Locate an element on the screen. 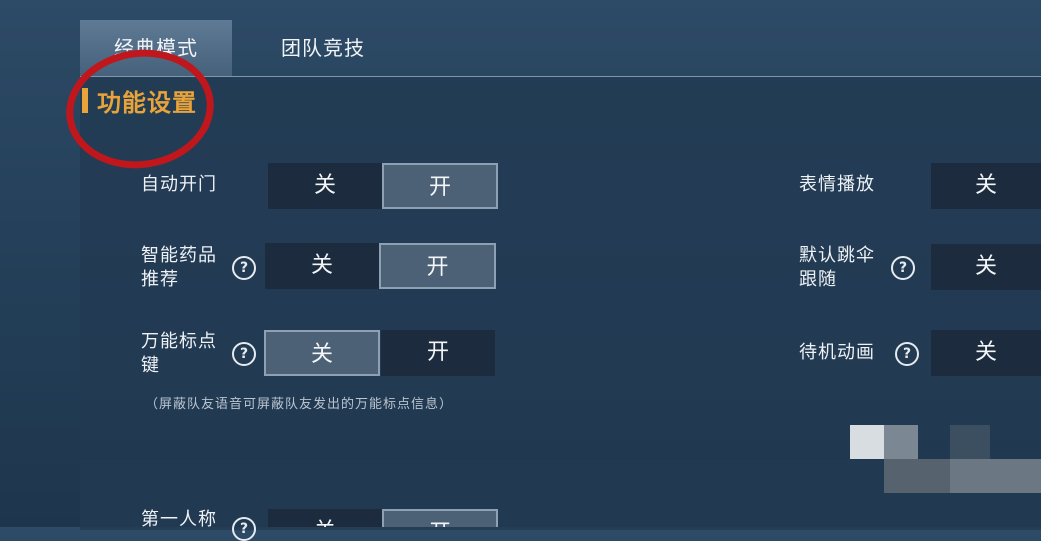 This screenshot has width=1041, height=541. marker-note: （屏蔽队友语音可屏蔽队友发出的万能标点信息） is located at coordinates (299, 404).